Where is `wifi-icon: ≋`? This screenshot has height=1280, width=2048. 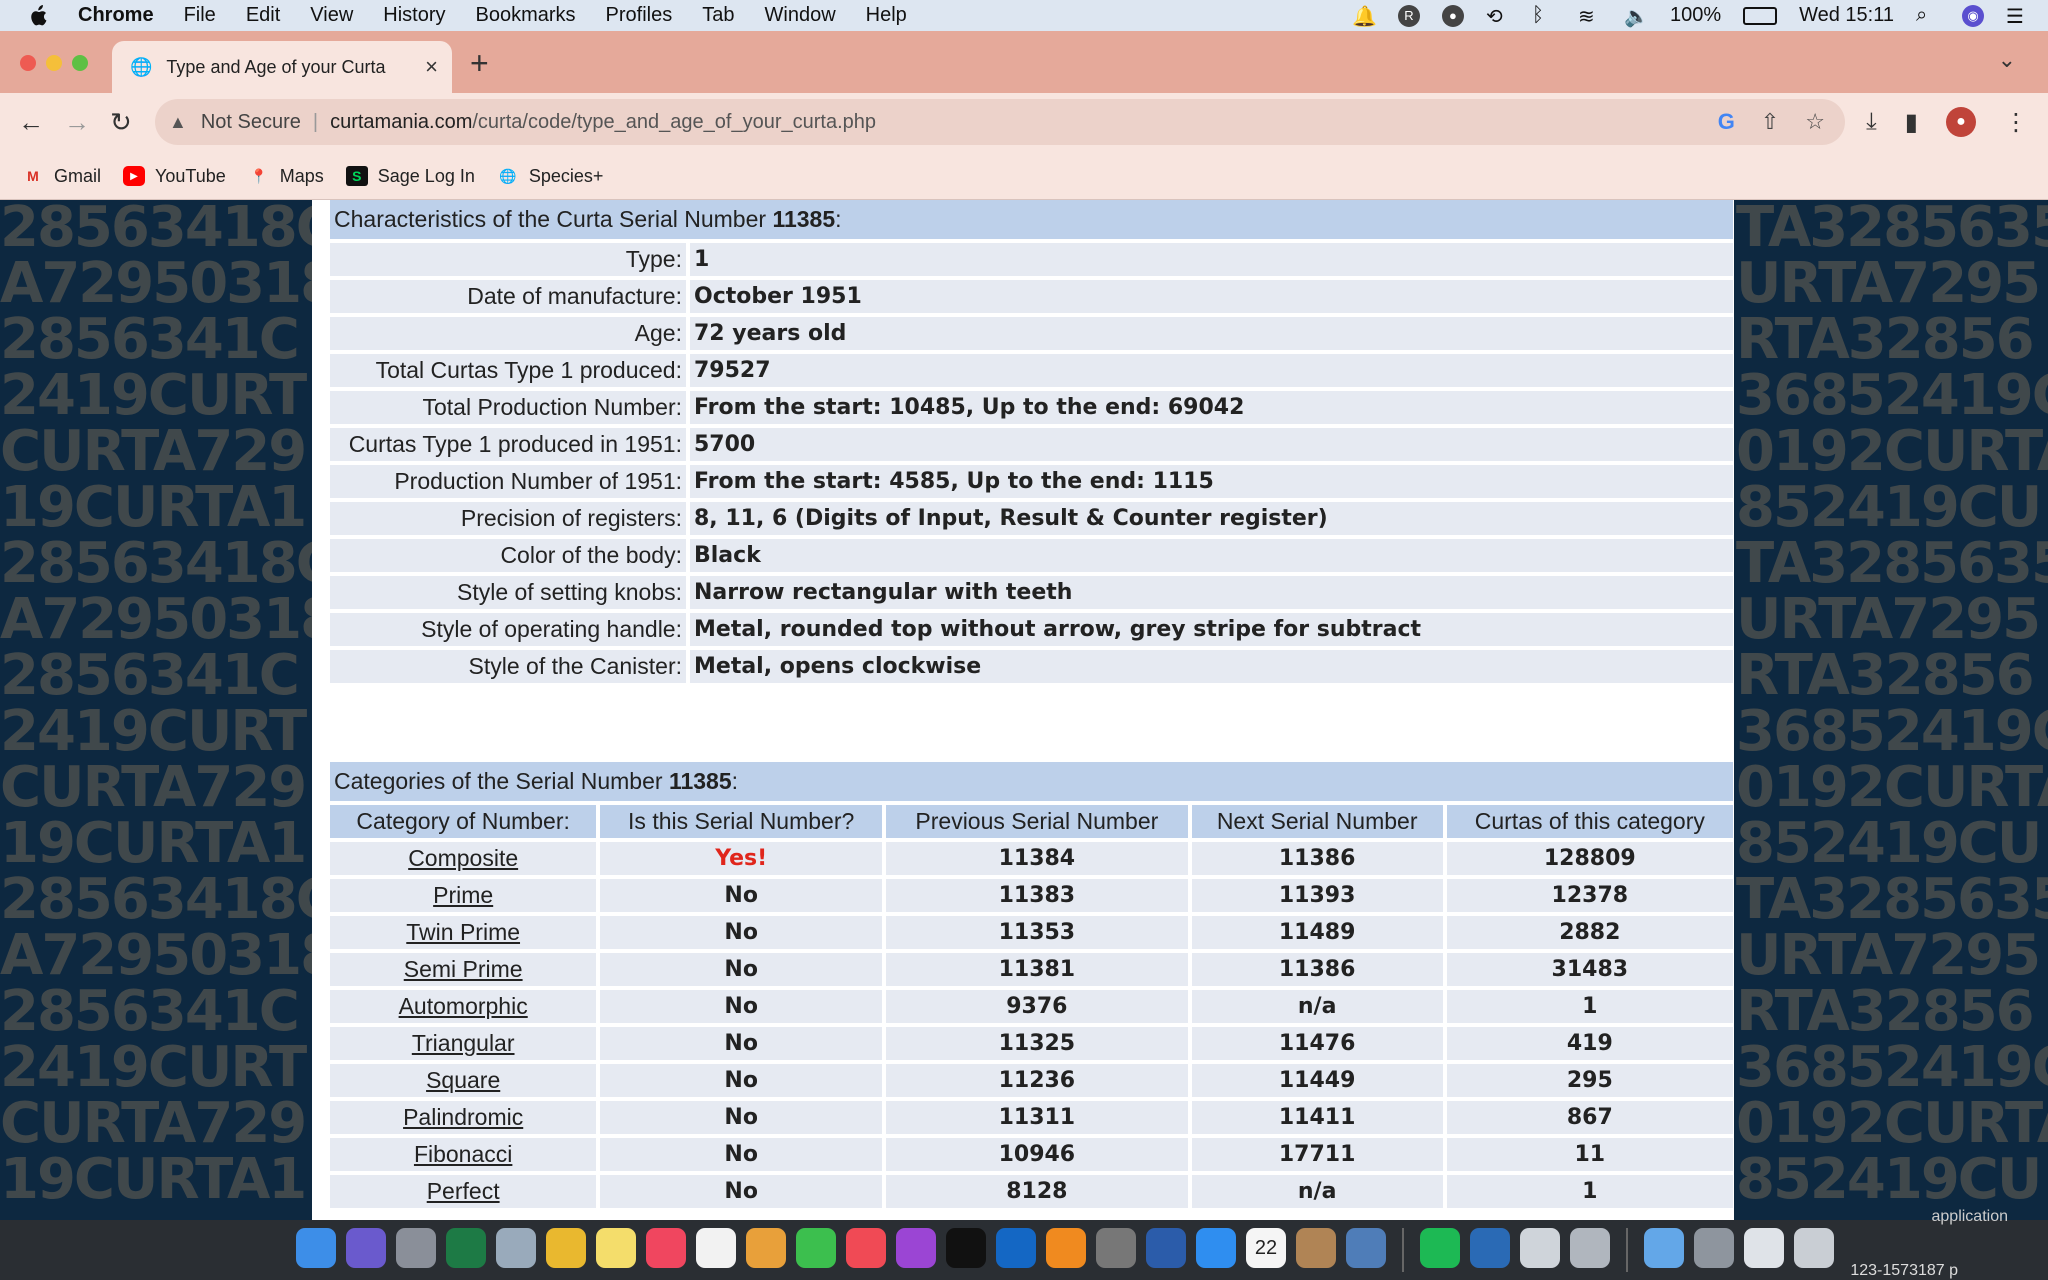 wifi-icon: ≋ is located at coordinates (1590, 16).